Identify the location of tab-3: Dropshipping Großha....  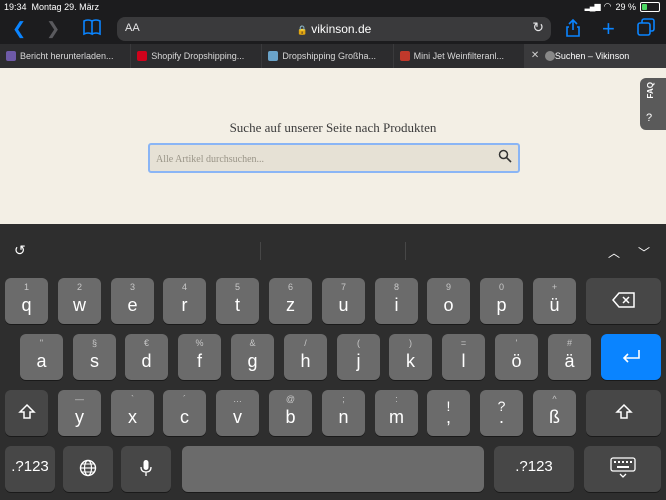
(328, 56).